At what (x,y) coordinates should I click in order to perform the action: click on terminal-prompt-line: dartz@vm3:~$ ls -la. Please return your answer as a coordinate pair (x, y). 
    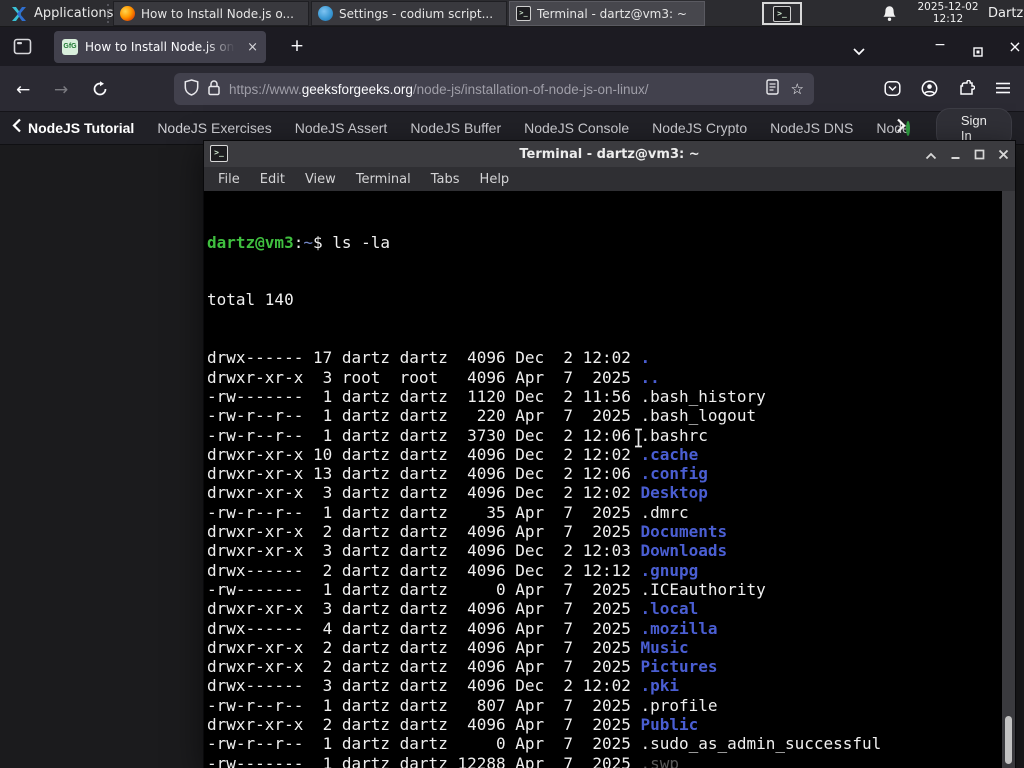
    Looking at the image, I should click on (611, 242).